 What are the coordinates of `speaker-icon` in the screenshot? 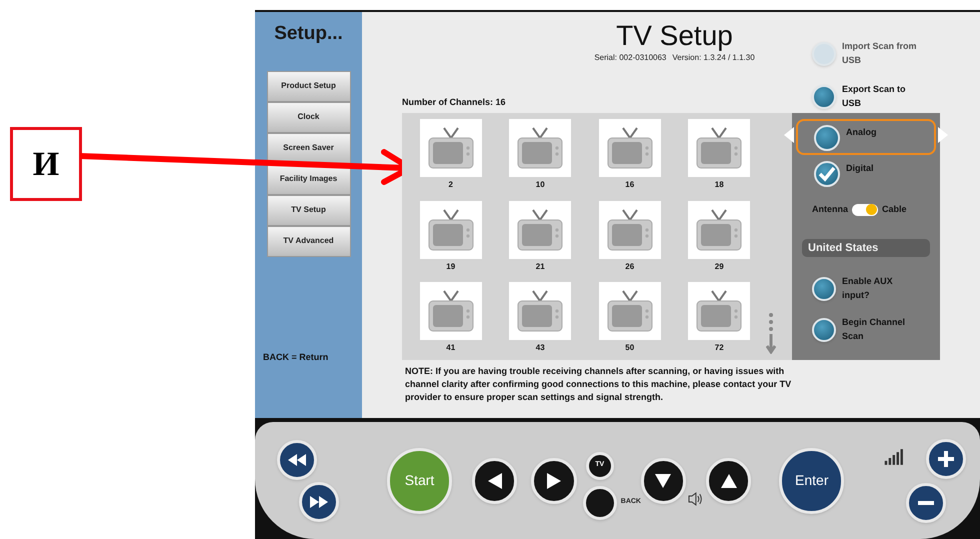 It's located at (696, 499).